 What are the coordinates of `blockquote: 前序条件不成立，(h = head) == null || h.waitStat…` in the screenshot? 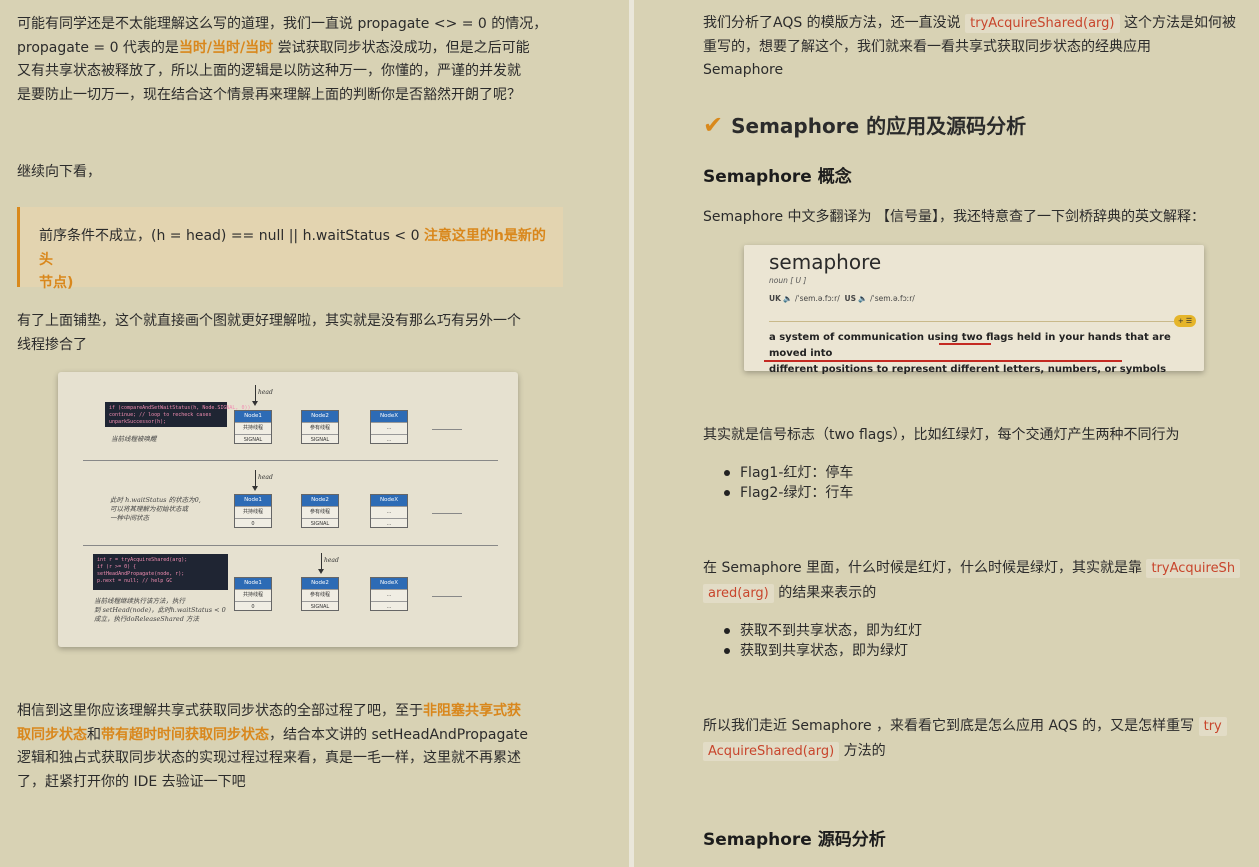 It's located at (290, 249).